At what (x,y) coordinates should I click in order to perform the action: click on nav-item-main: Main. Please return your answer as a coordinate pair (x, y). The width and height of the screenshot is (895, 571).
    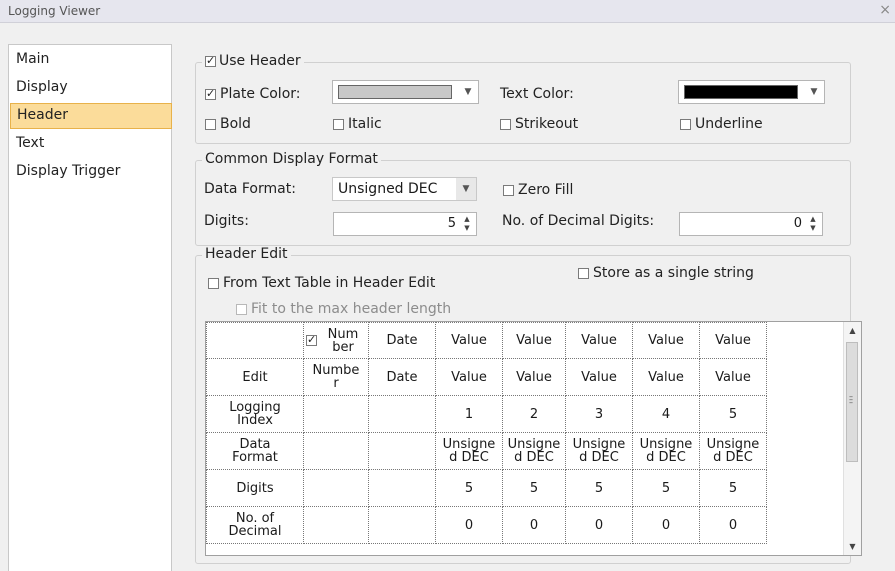
    Looking at the image, I should click on (90, 59).